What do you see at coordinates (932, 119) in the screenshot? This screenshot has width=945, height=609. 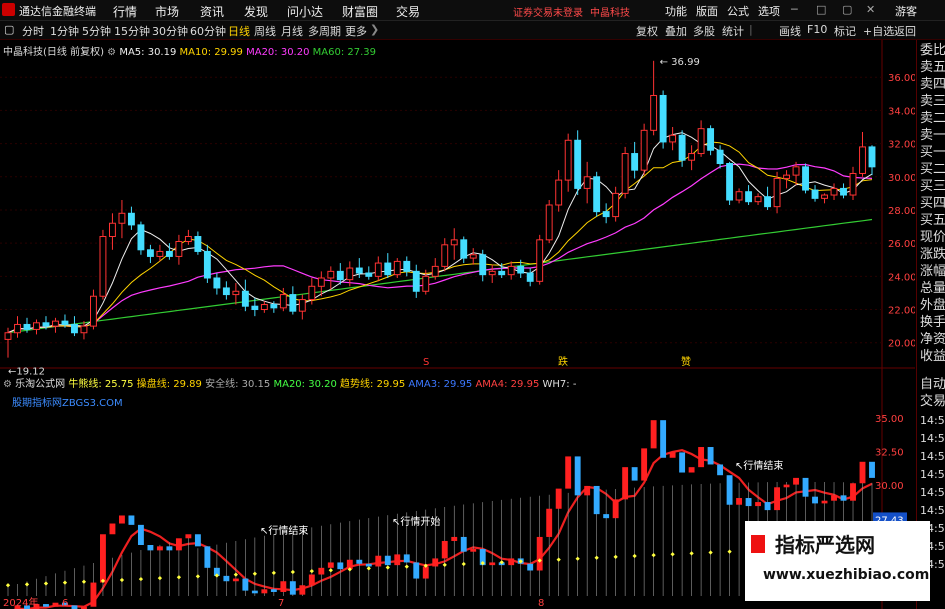 I see `rp-4: 卖二` at bounding box center [932, 119].